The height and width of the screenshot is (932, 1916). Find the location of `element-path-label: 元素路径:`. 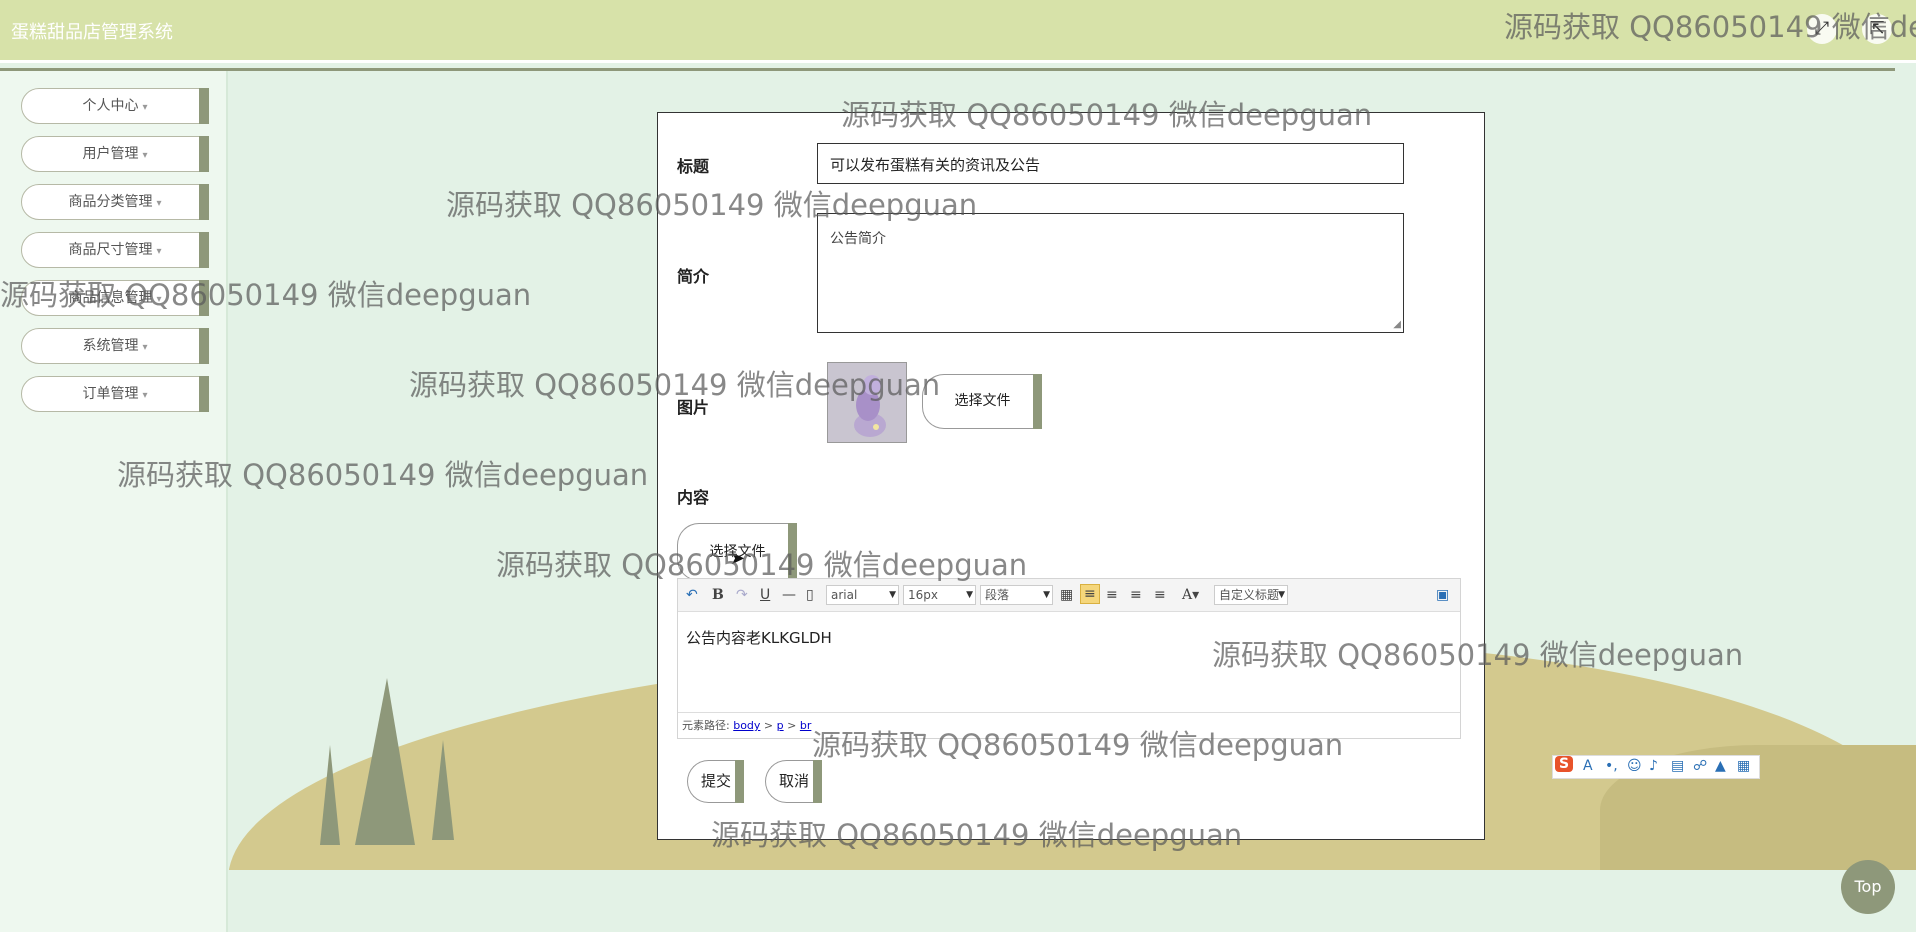

element-path-label: 元素路径: is located at coordinates (706, 725).